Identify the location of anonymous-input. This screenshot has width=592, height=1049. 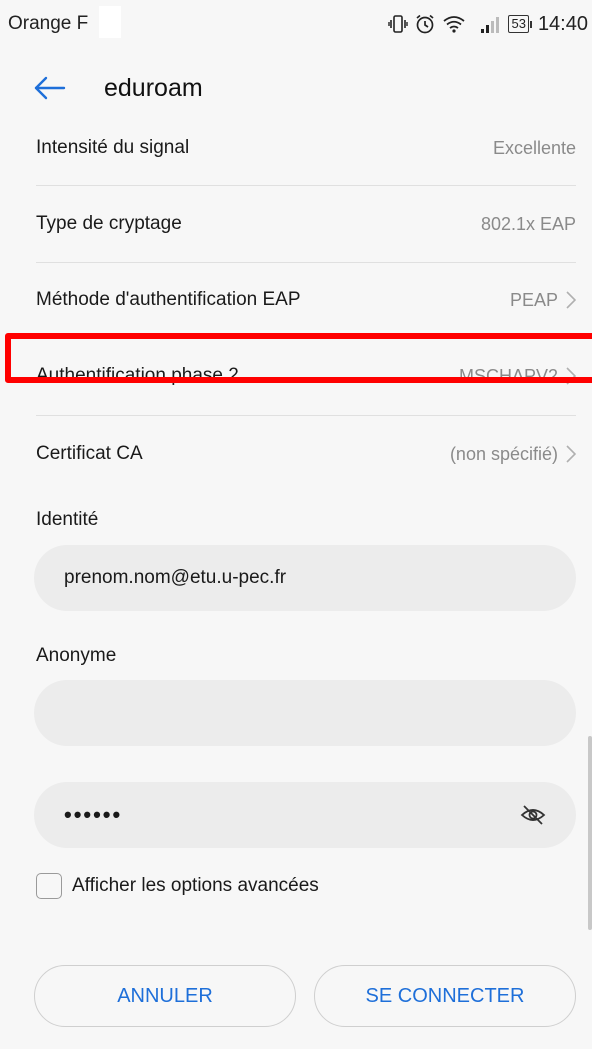
(305, 713).